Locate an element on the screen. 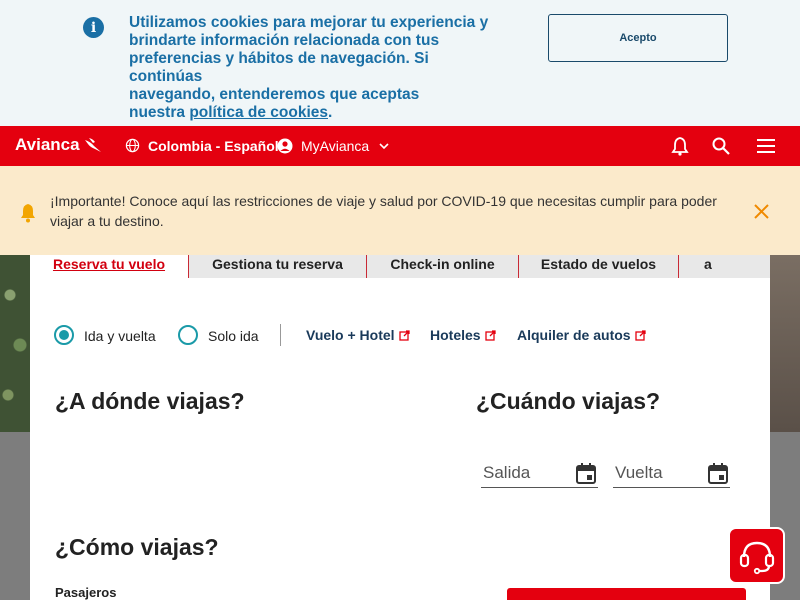  travelers-heading: ¿Cómo viajas? is located at coordinates (137, 547).